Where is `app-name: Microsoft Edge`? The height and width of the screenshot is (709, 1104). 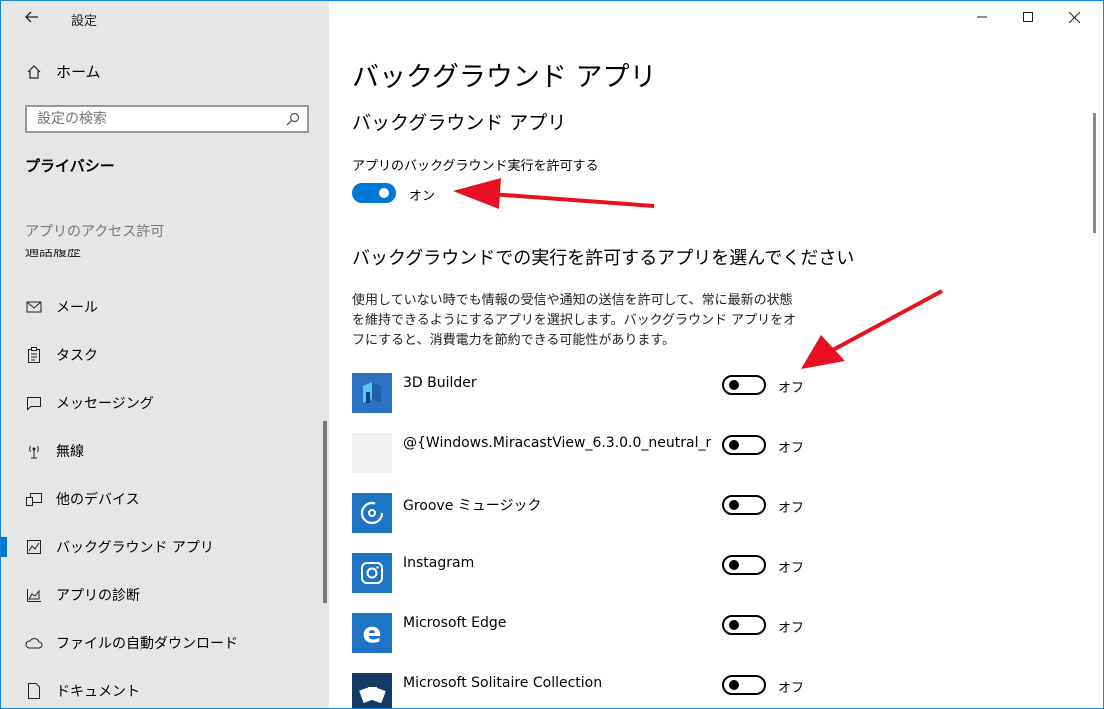
app-name: Microsoft Edge is located at coordinates (455, 623).